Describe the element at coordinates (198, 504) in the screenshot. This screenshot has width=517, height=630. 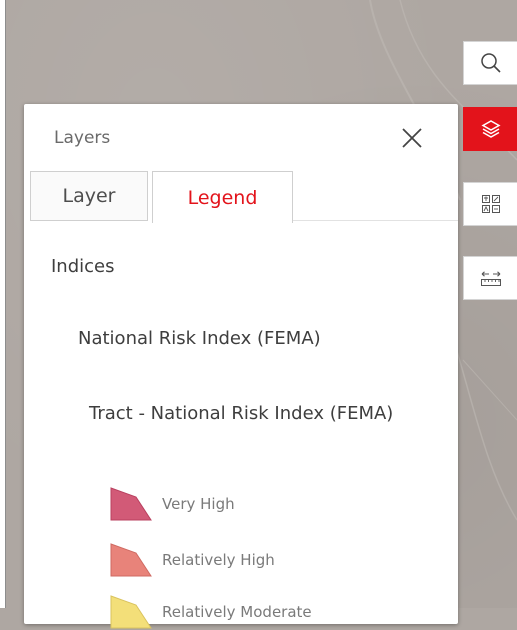
I see `legend-item-label: Very High` at that location.